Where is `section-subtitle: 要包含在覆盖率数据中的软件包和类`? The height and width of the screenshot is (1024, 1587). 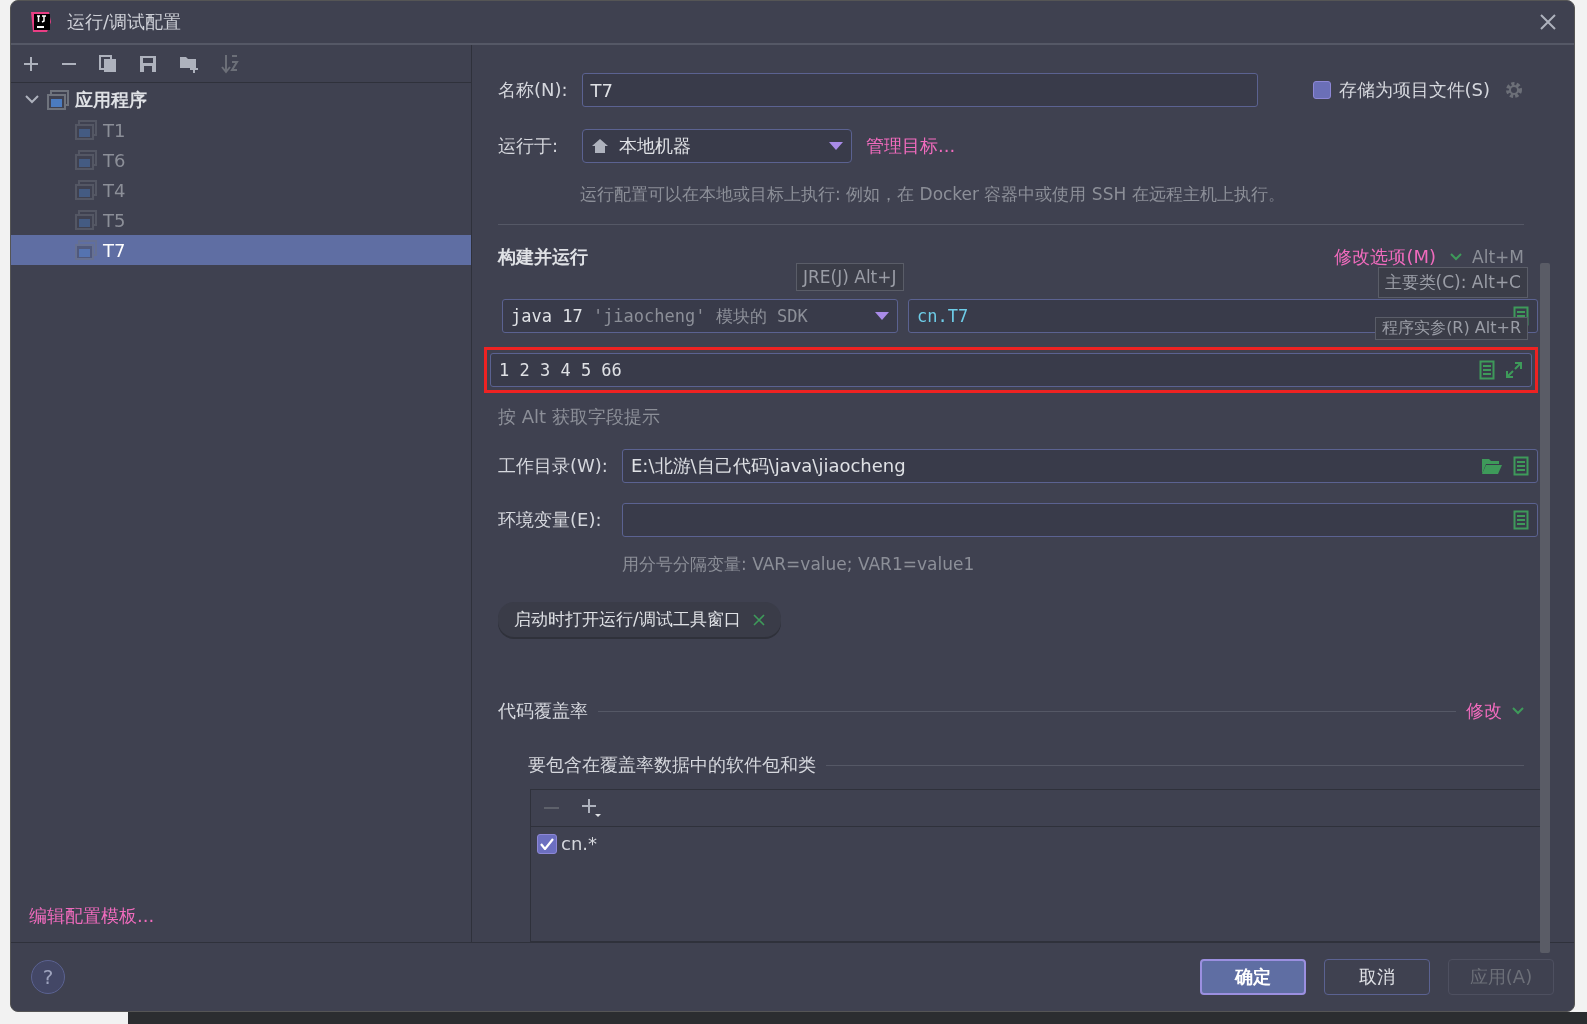
section-subtitle: 要包含在覆盖率数据中的软件包和类 is located at coordinates (672, 765).